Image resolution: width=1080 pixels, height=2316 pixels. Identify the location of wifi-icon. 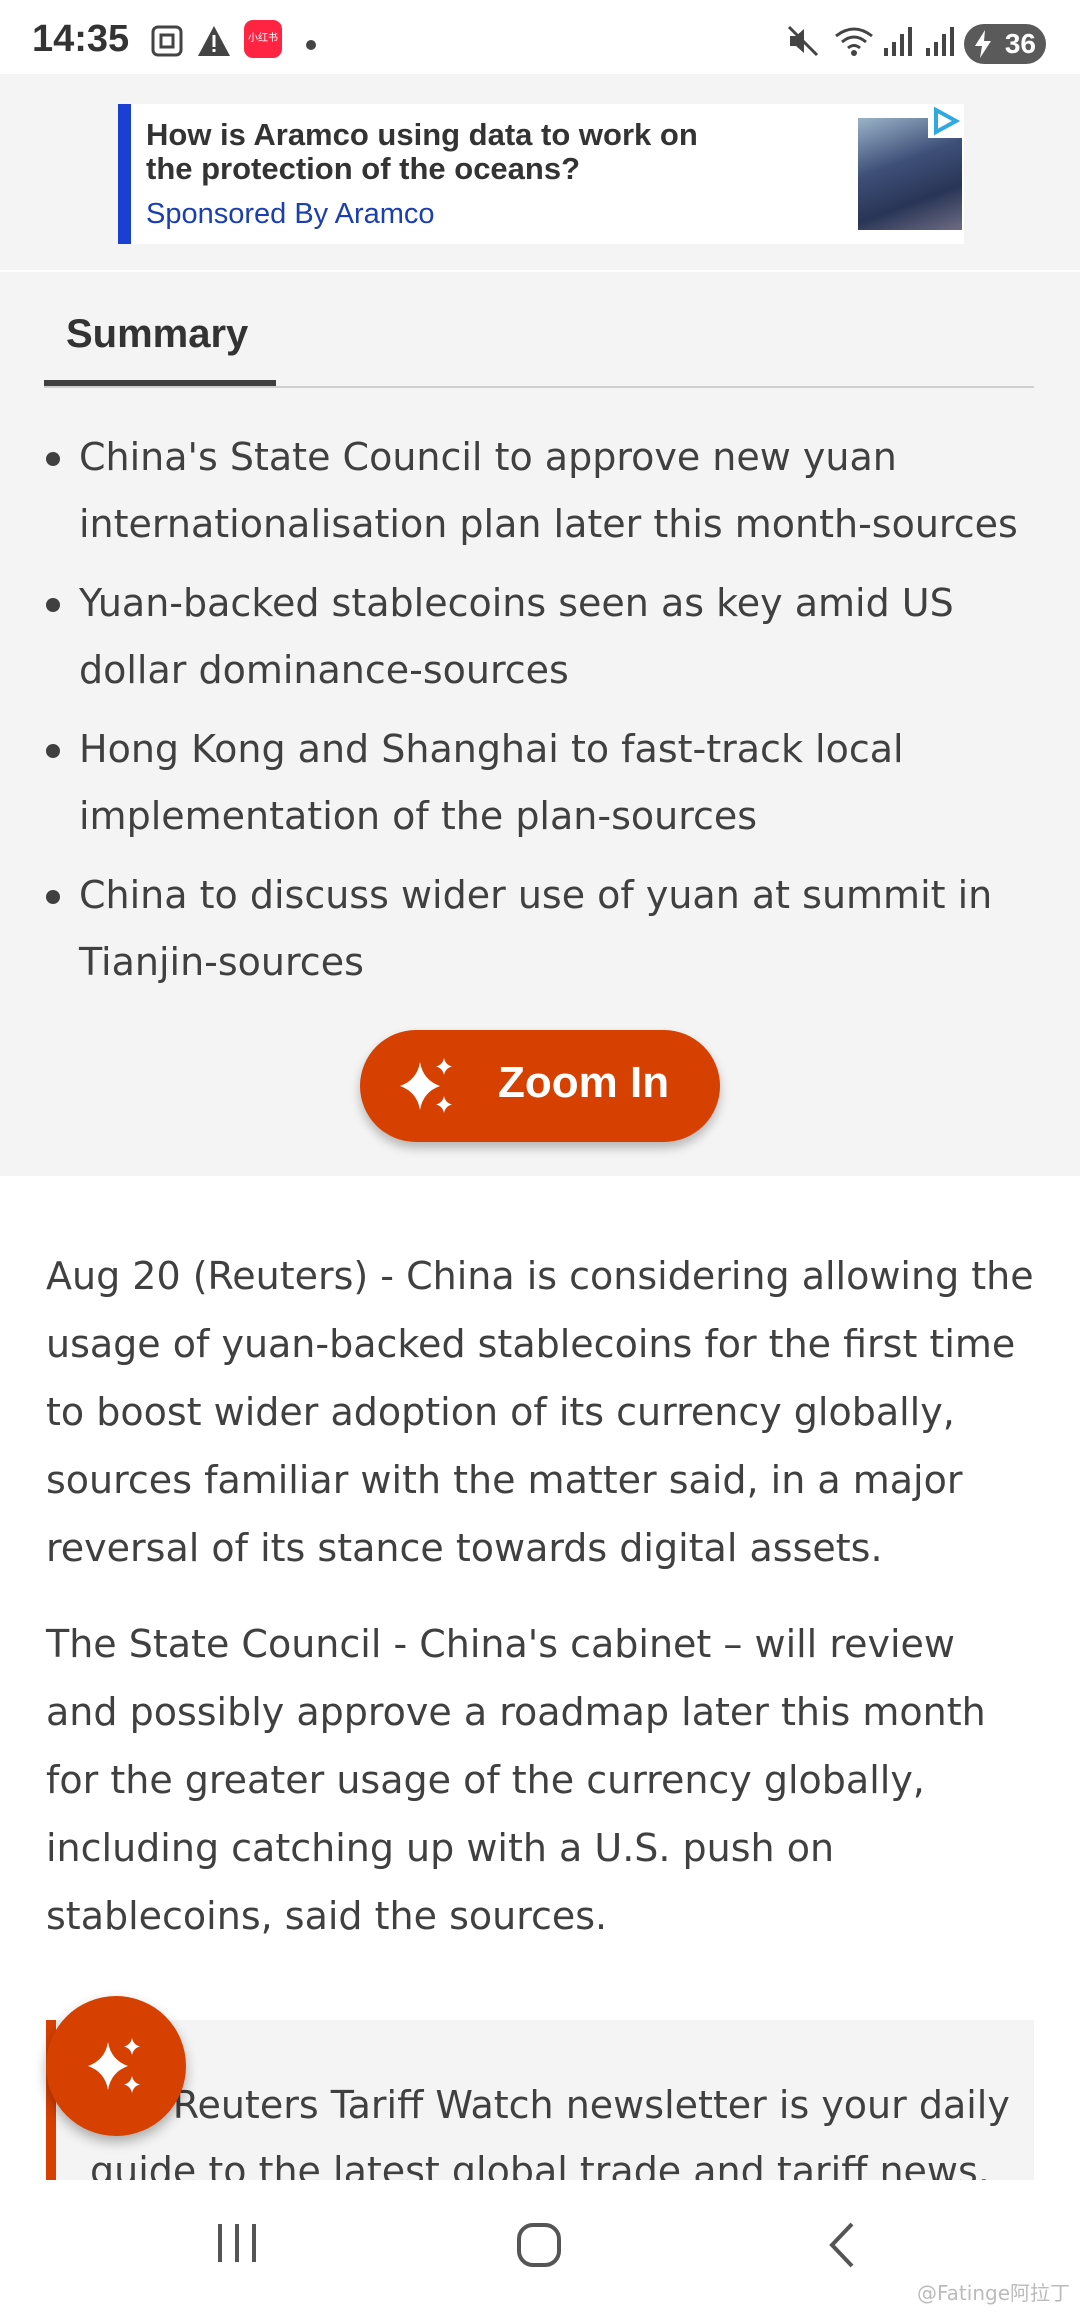
(854, 43).